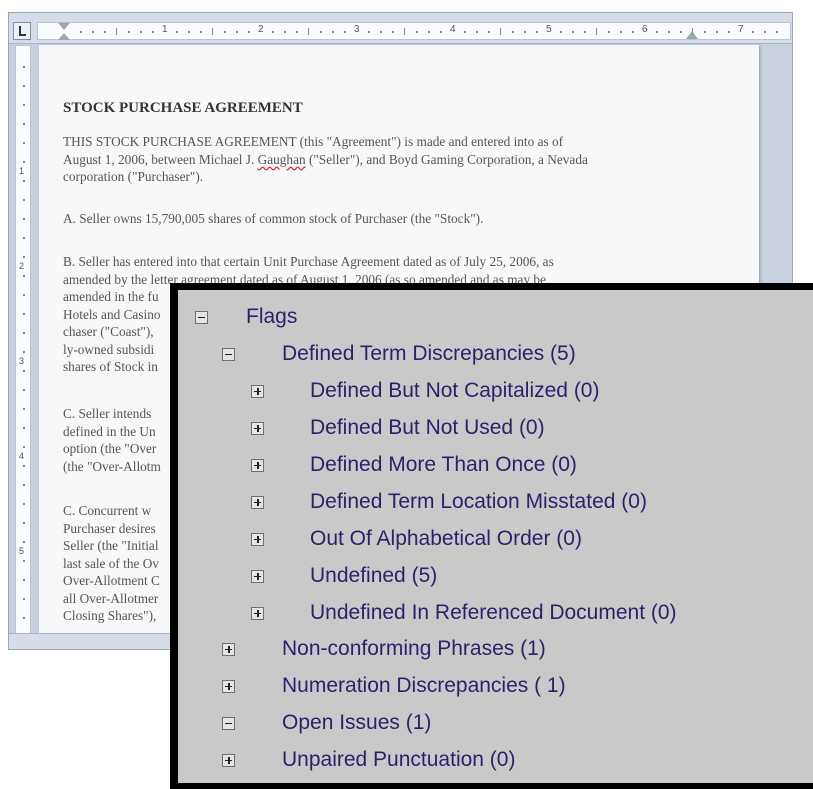 The width and height of the screenshot is (813, 789). I want to click on tree-node-label: Defined But Not Capitalized (0), so click(455, 390).